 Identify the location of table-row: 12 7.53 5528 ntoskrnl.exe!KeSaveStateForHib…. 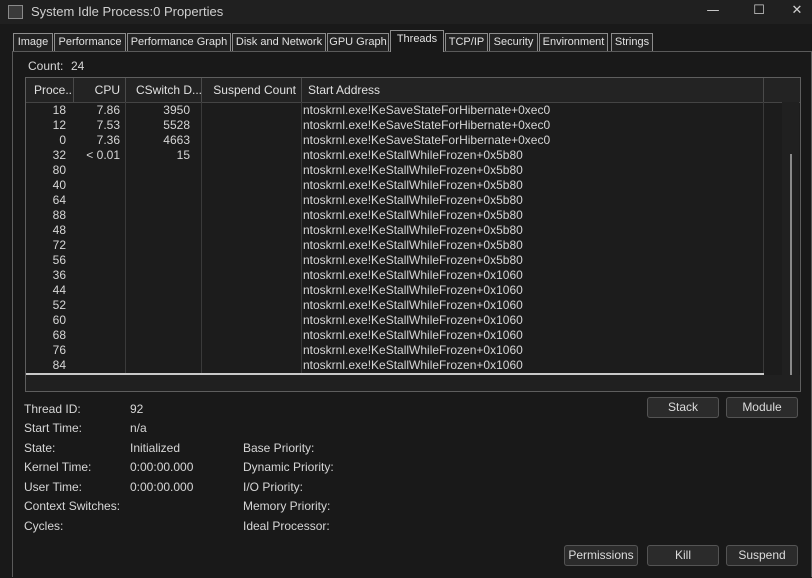
(395, 125).